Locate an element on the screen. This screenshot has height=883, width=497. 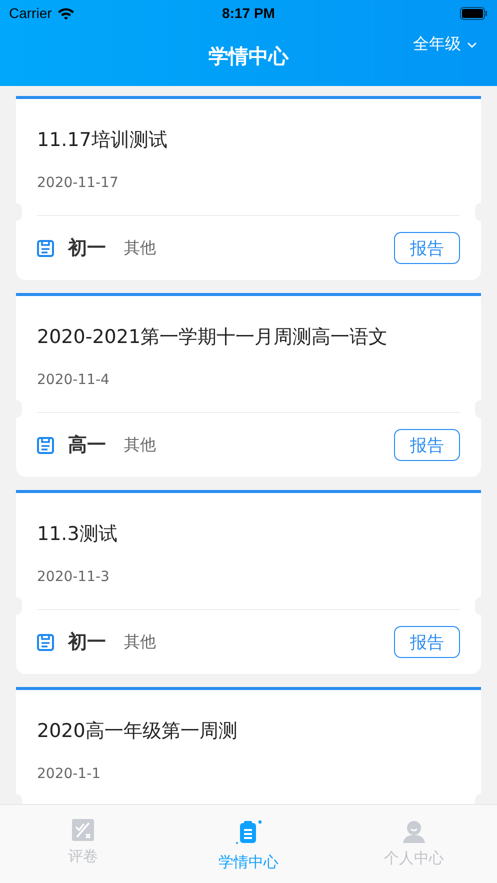
exam-date: 2020-11-4 is located at coordinates (73, 379).